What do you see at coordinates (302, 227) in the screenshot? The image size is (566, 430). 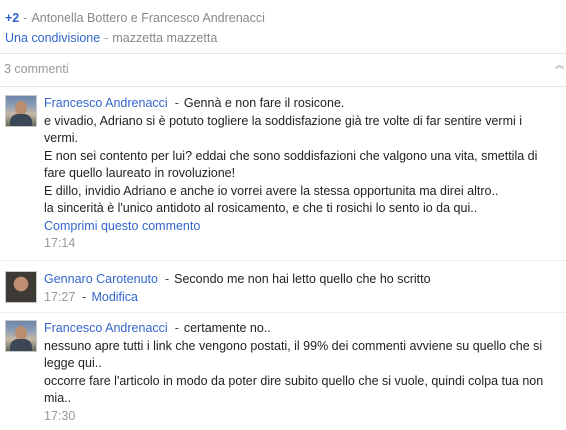 I see `collapse-comment-link: Comprimi questo commento` at bounding box center [302, 227].